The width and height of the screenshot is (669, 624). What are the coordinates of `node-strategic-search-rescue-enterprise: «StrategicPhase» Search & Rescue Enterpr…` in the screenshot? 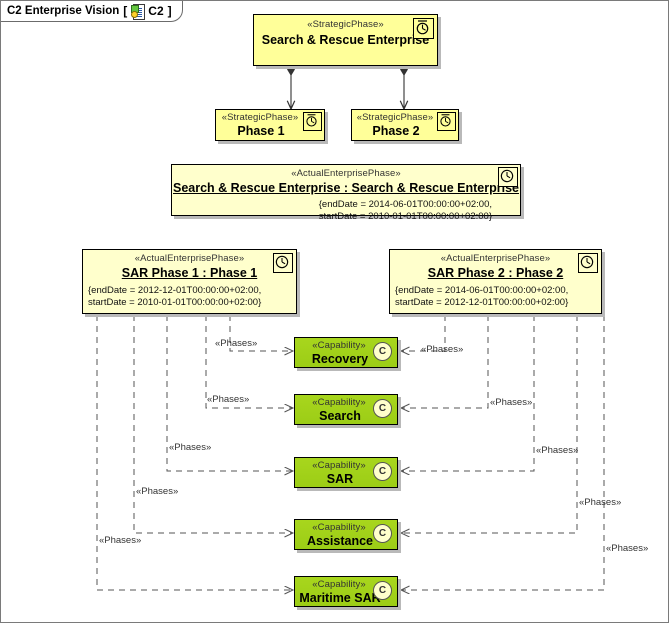 It's located at (347, 41).